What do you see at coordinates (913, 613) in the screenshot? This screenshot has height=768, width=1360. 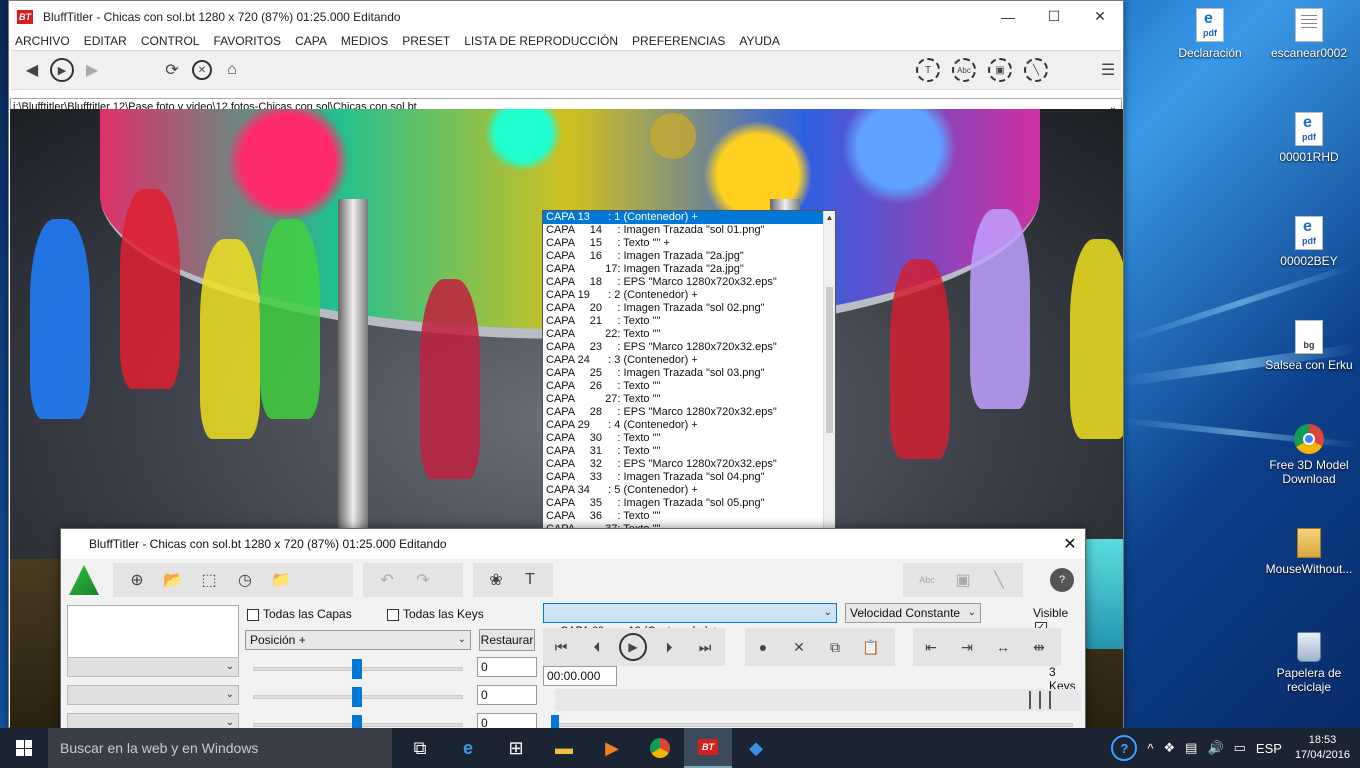 I see `velocidad-select: Velocidad Constante ⌄` at bounding box center [913, 613].